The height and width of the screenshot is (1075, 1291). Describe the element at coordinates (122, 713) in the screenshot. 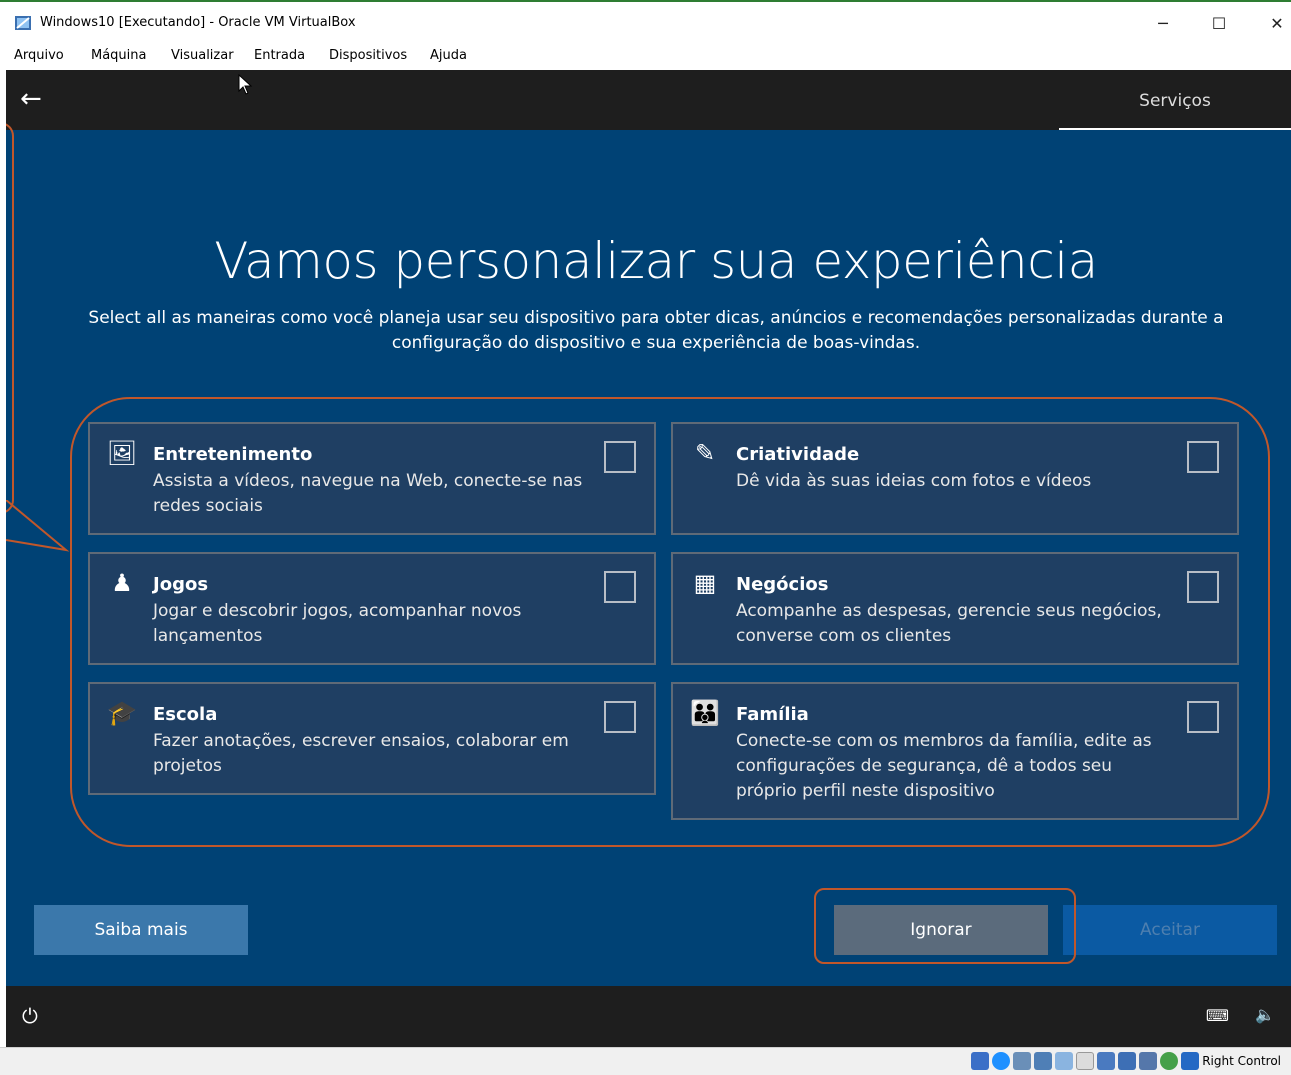

I see `school-icon: 🎓` at that location.